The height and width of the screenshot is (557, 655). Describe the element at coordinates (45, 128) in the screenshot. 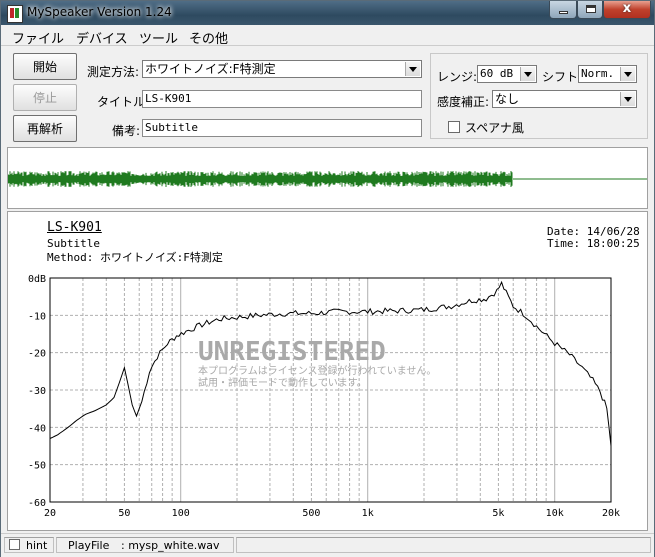

I see `reanalyze-button: 再解析` at that location.